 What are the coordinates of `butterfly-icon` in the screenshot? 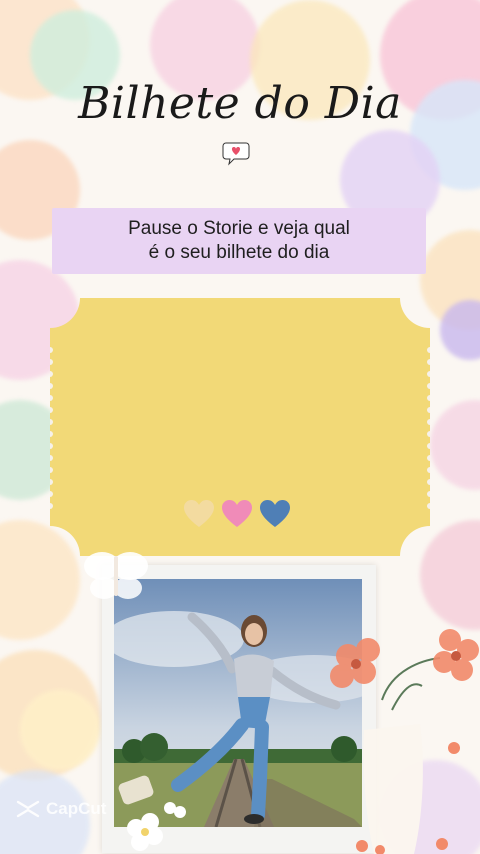 It's located at (116, 575).